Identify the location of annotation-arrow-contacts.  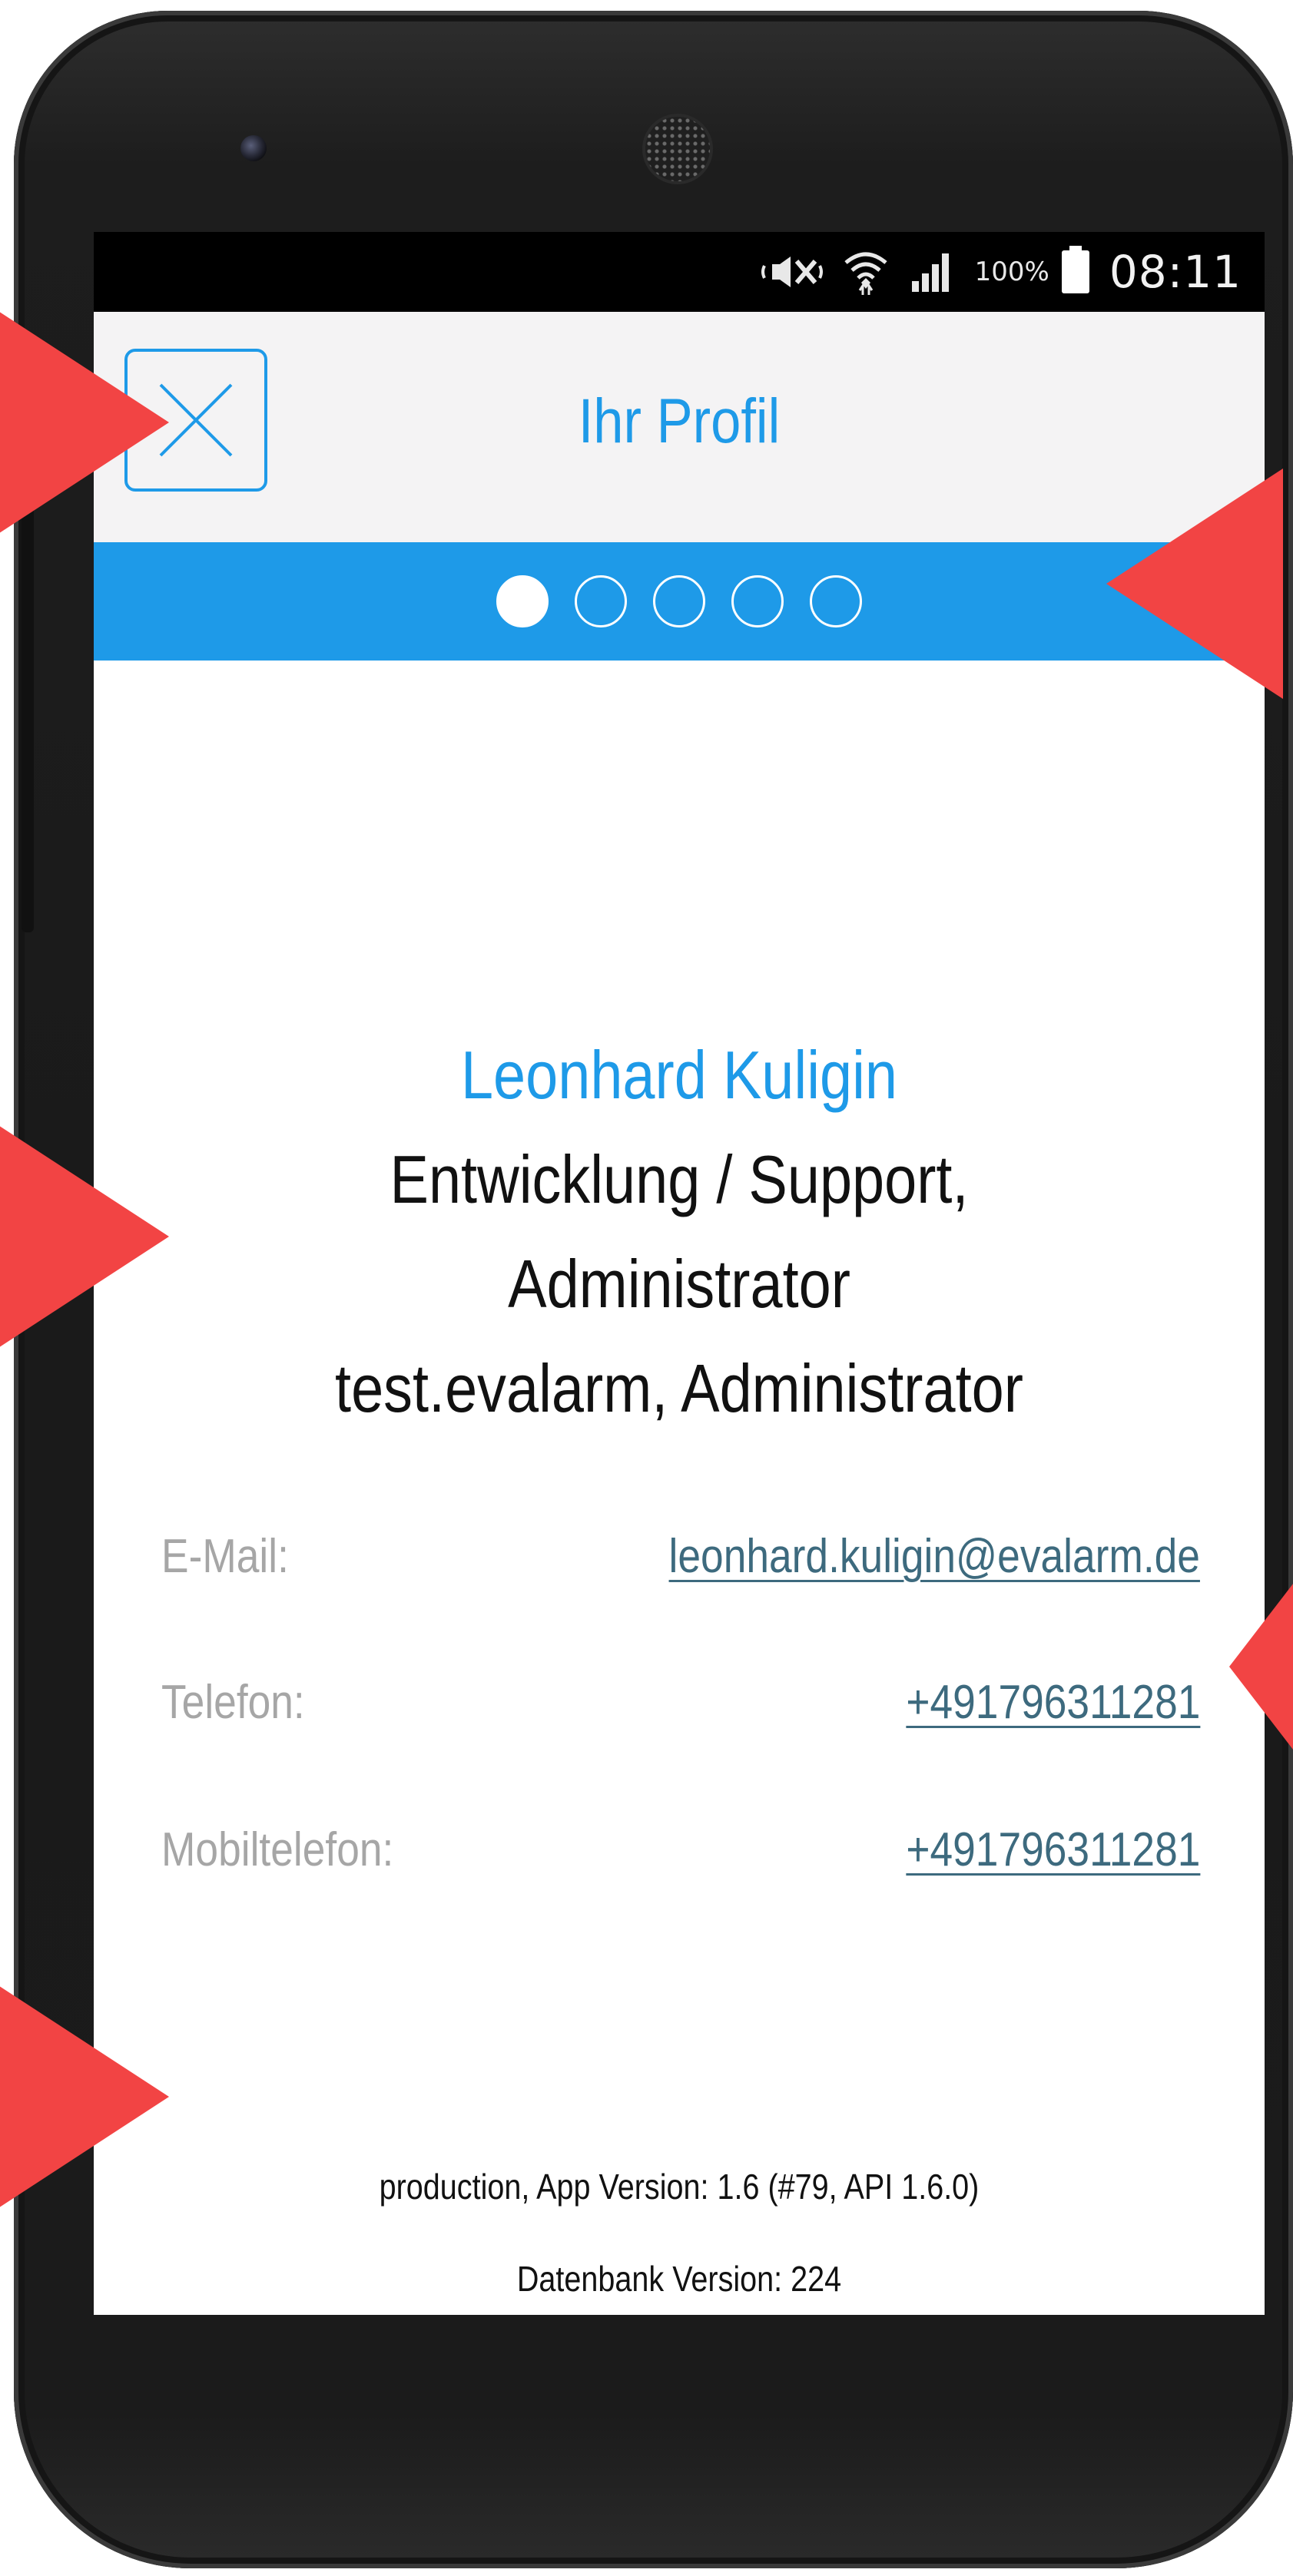
(1261, 1667).